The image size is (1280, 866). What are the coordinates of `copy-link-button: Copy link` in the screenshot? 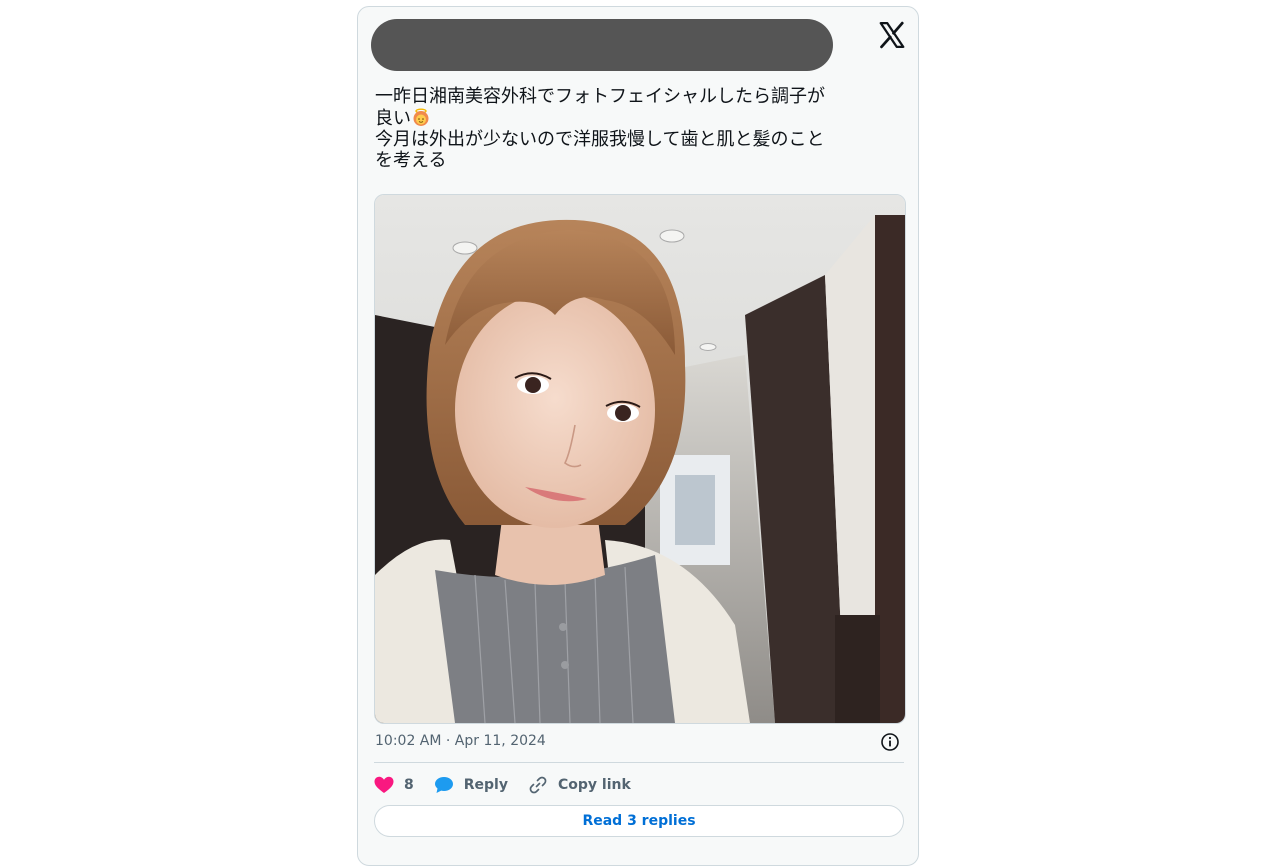 It's located at (579, 785).